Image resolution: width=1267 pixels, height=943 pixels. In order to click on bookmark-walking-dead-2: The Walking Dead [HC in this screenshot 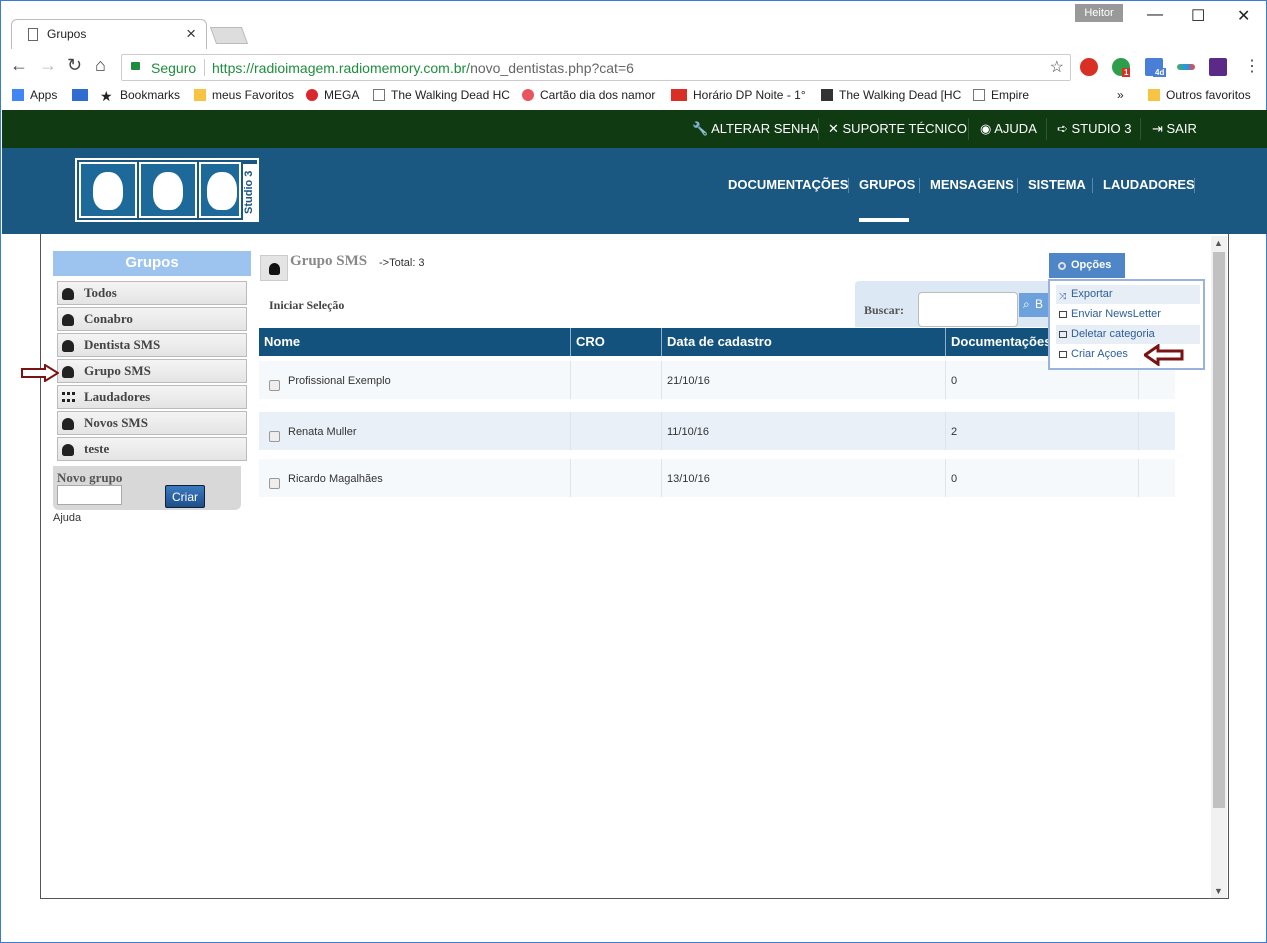, I will do `click(891, 95)`.